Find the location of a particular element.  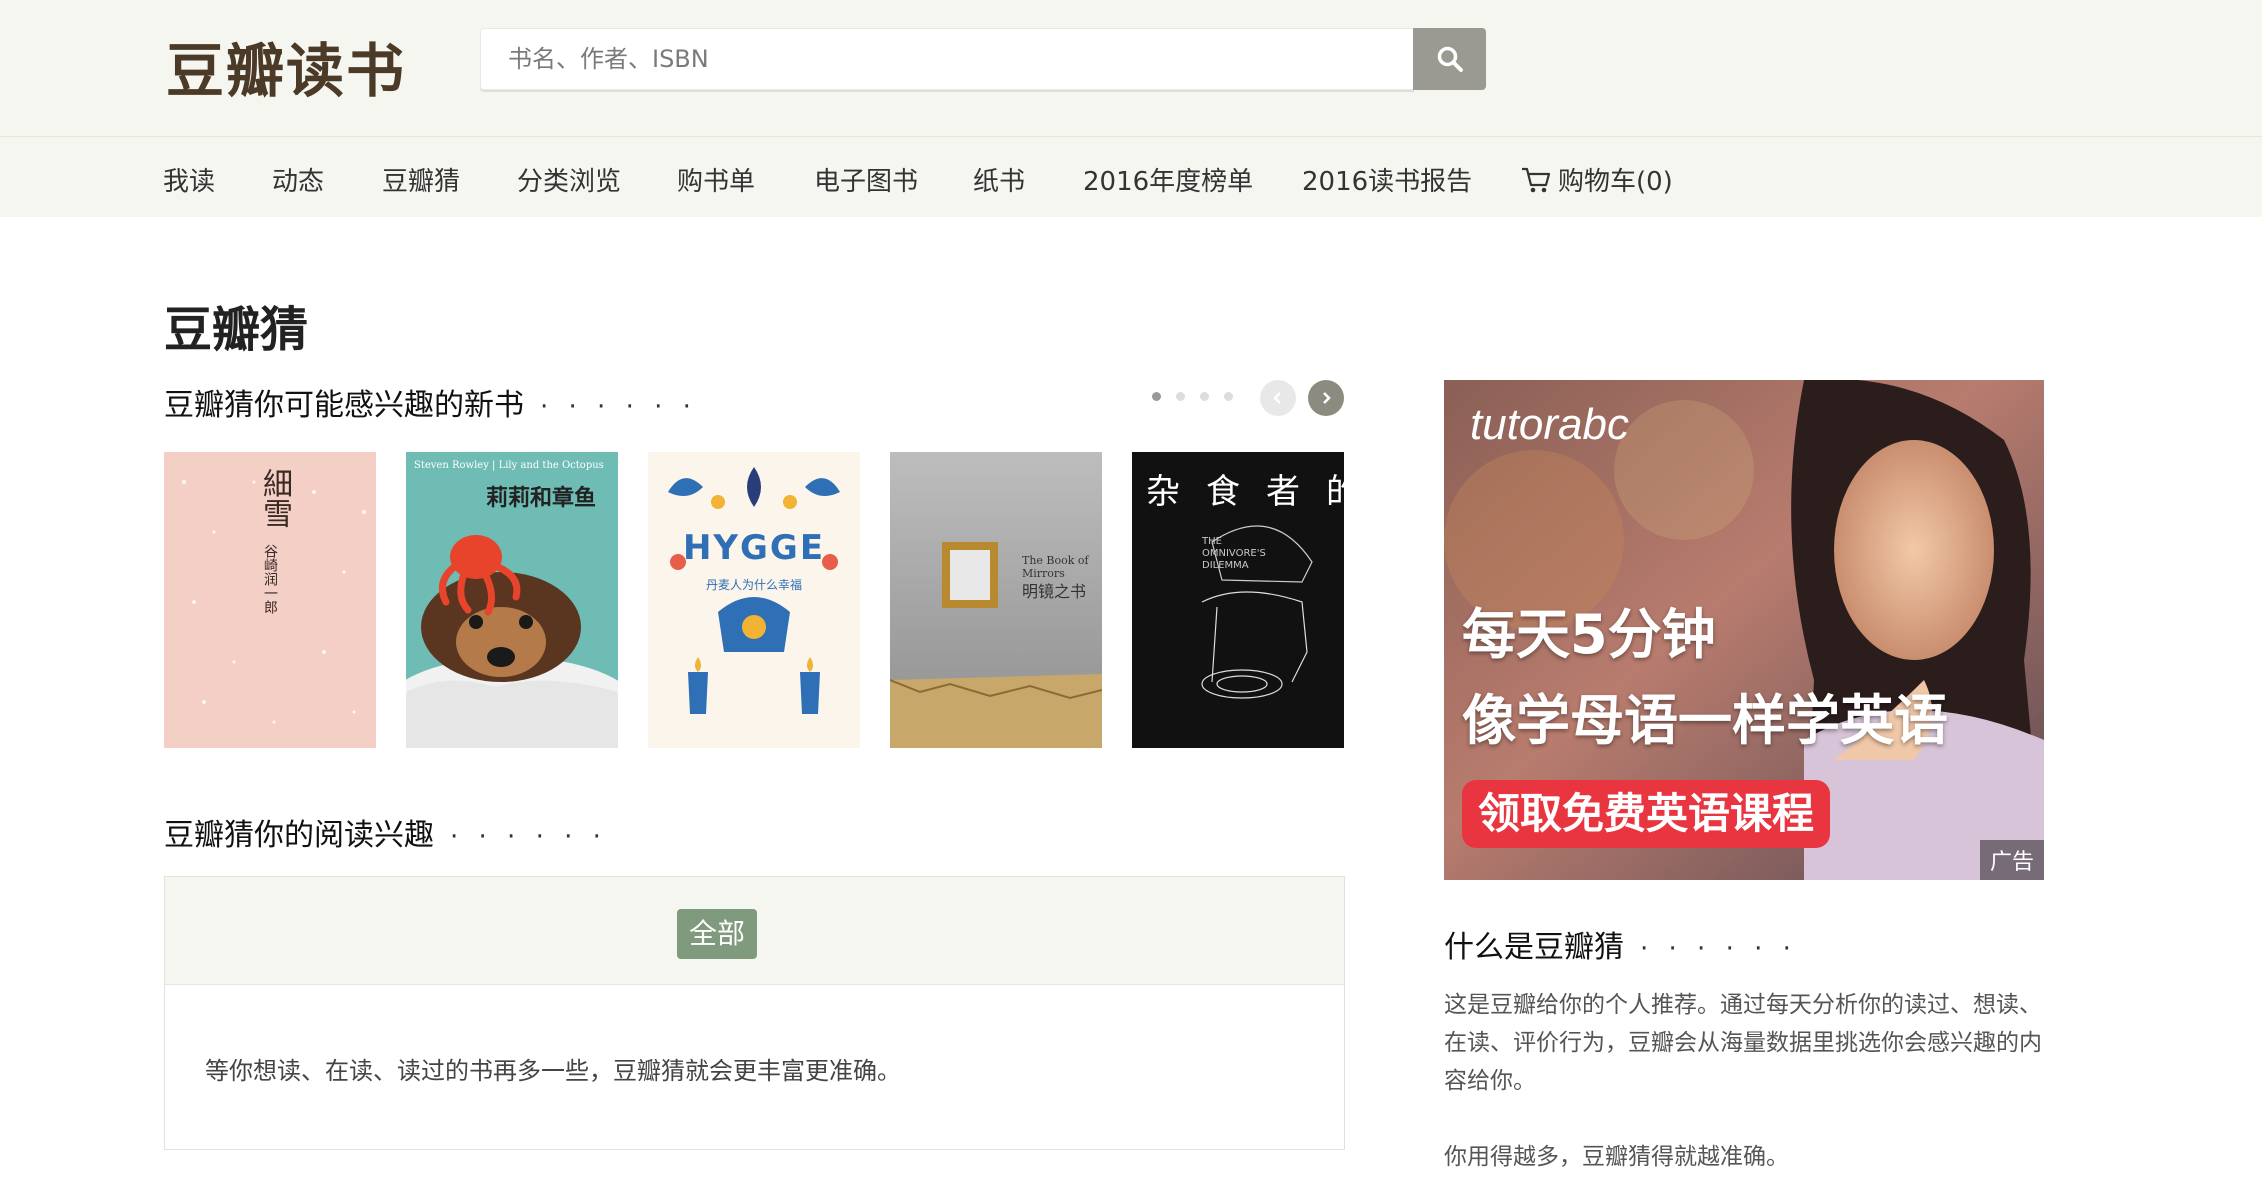

ad-brand: tutorabc is located at coordinates (1549, 424).